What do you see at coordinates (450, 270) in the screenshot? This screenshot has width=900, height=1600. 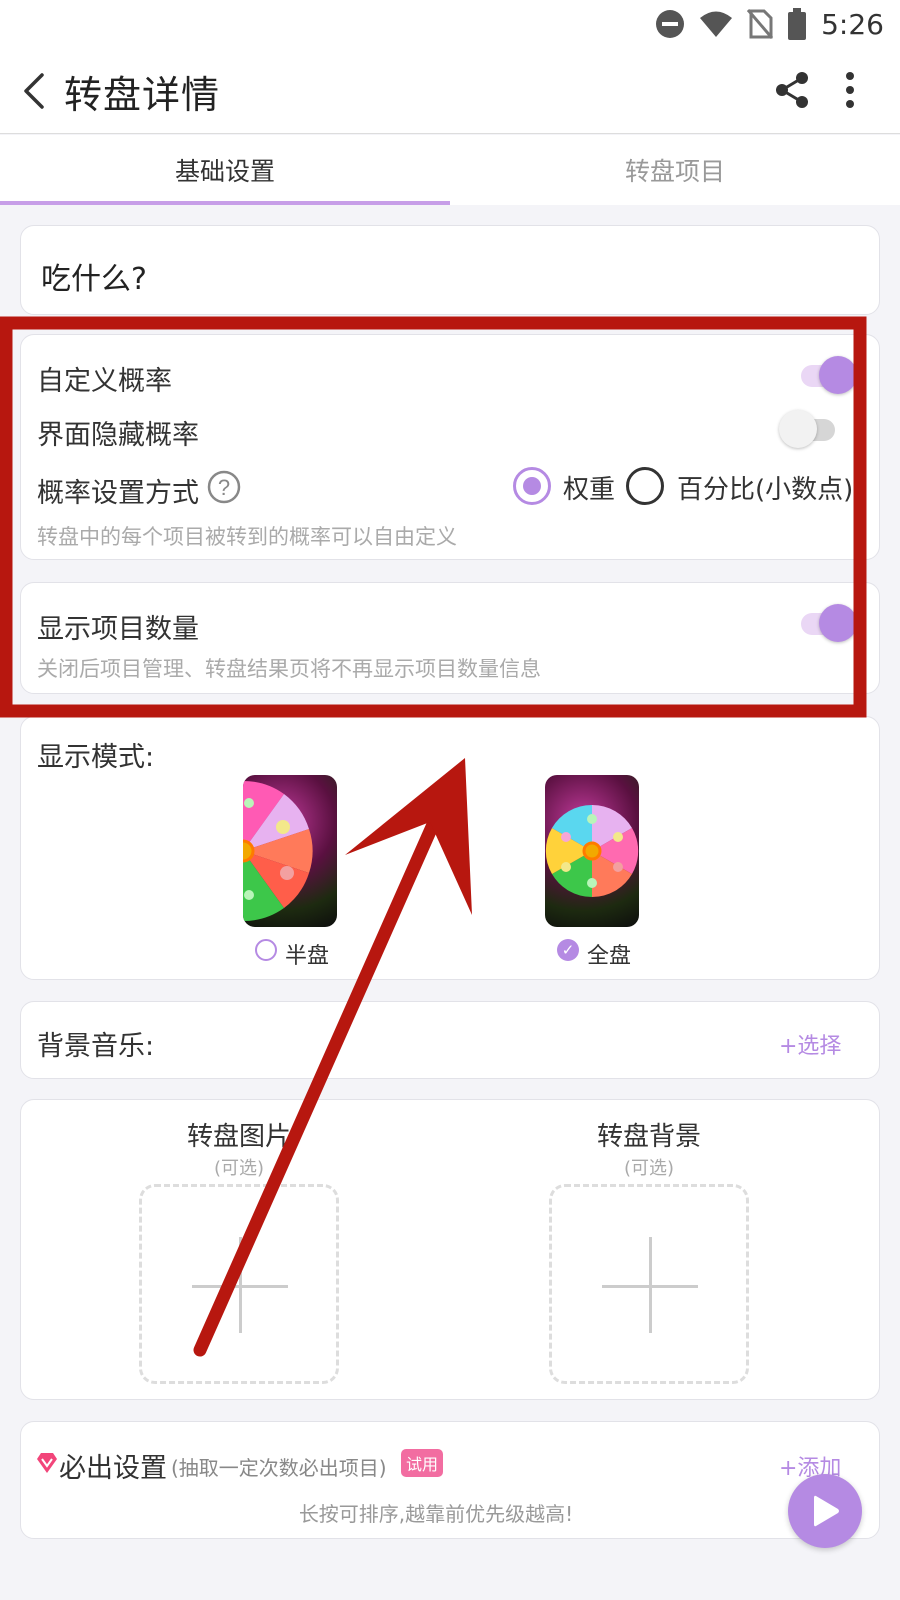 I see `wheel-name-input: 吃什么?` at bounding box center [450, 270].